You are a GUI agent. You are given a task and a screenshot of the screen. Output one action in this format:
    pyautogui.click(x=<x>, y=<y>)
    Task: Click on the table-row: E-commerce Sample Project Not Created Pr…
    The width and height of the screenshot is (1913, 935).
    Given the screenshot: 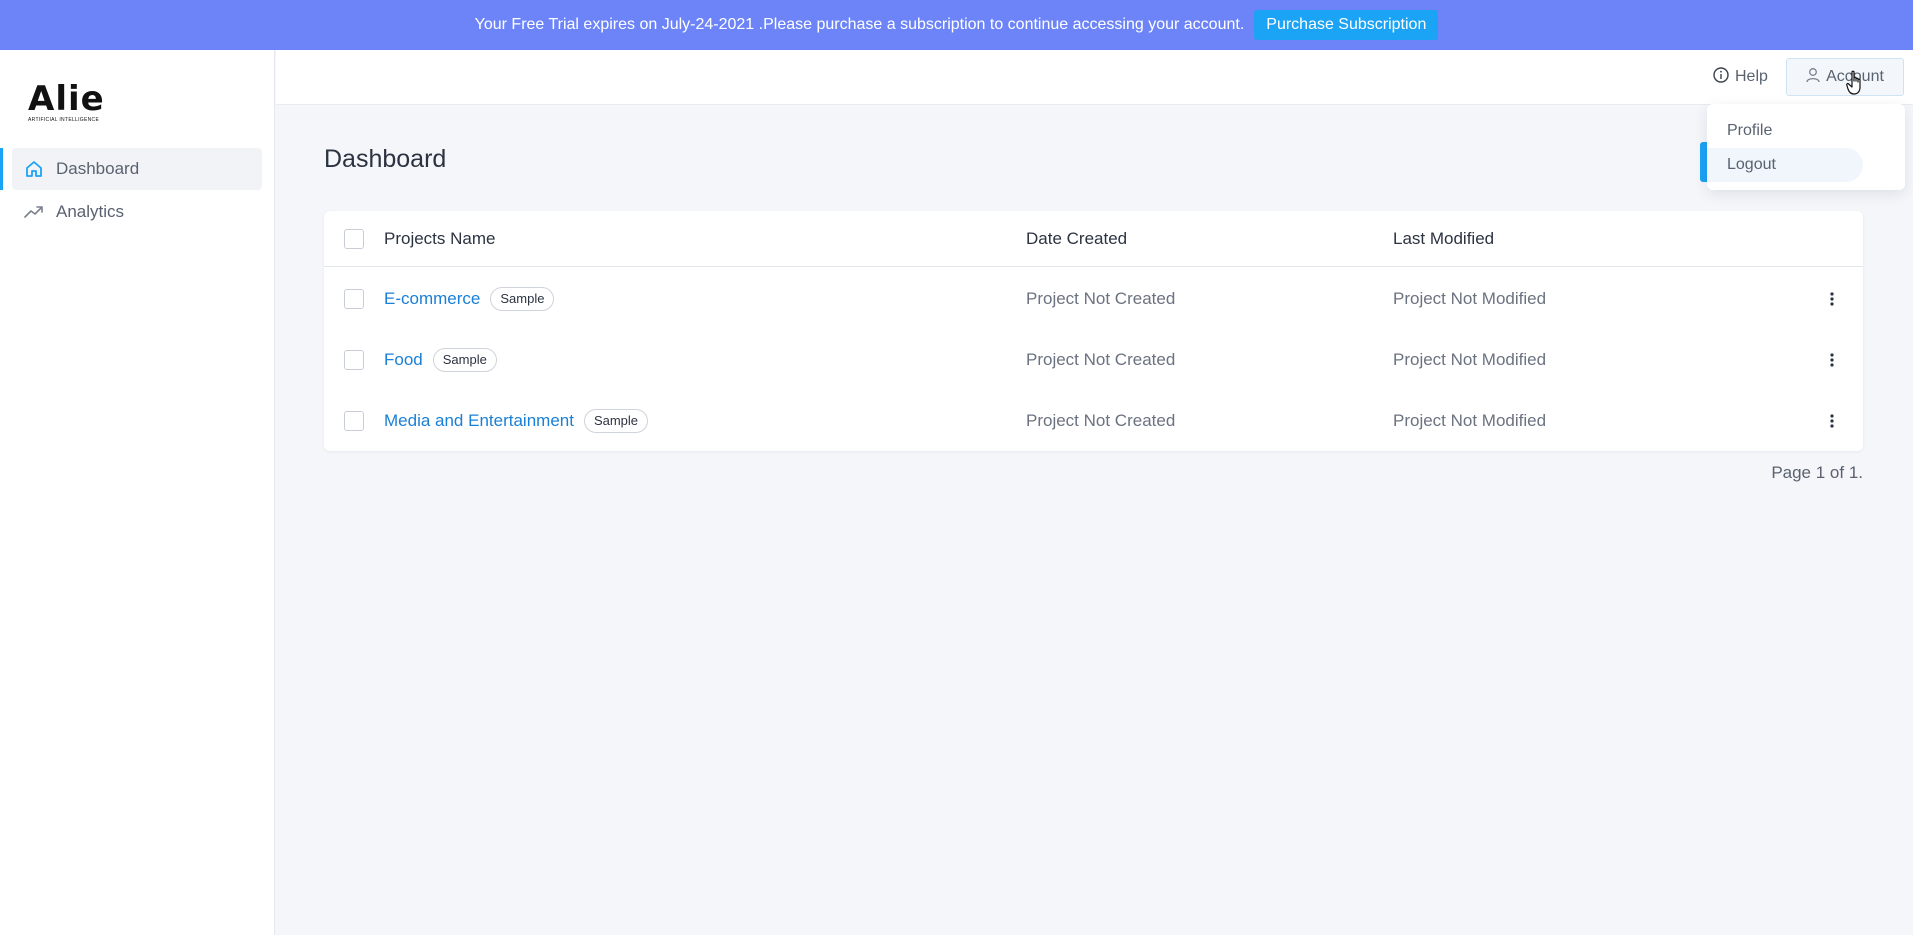 What is the action you would take?
    pyautogui.click(x=1093, y=298)
    